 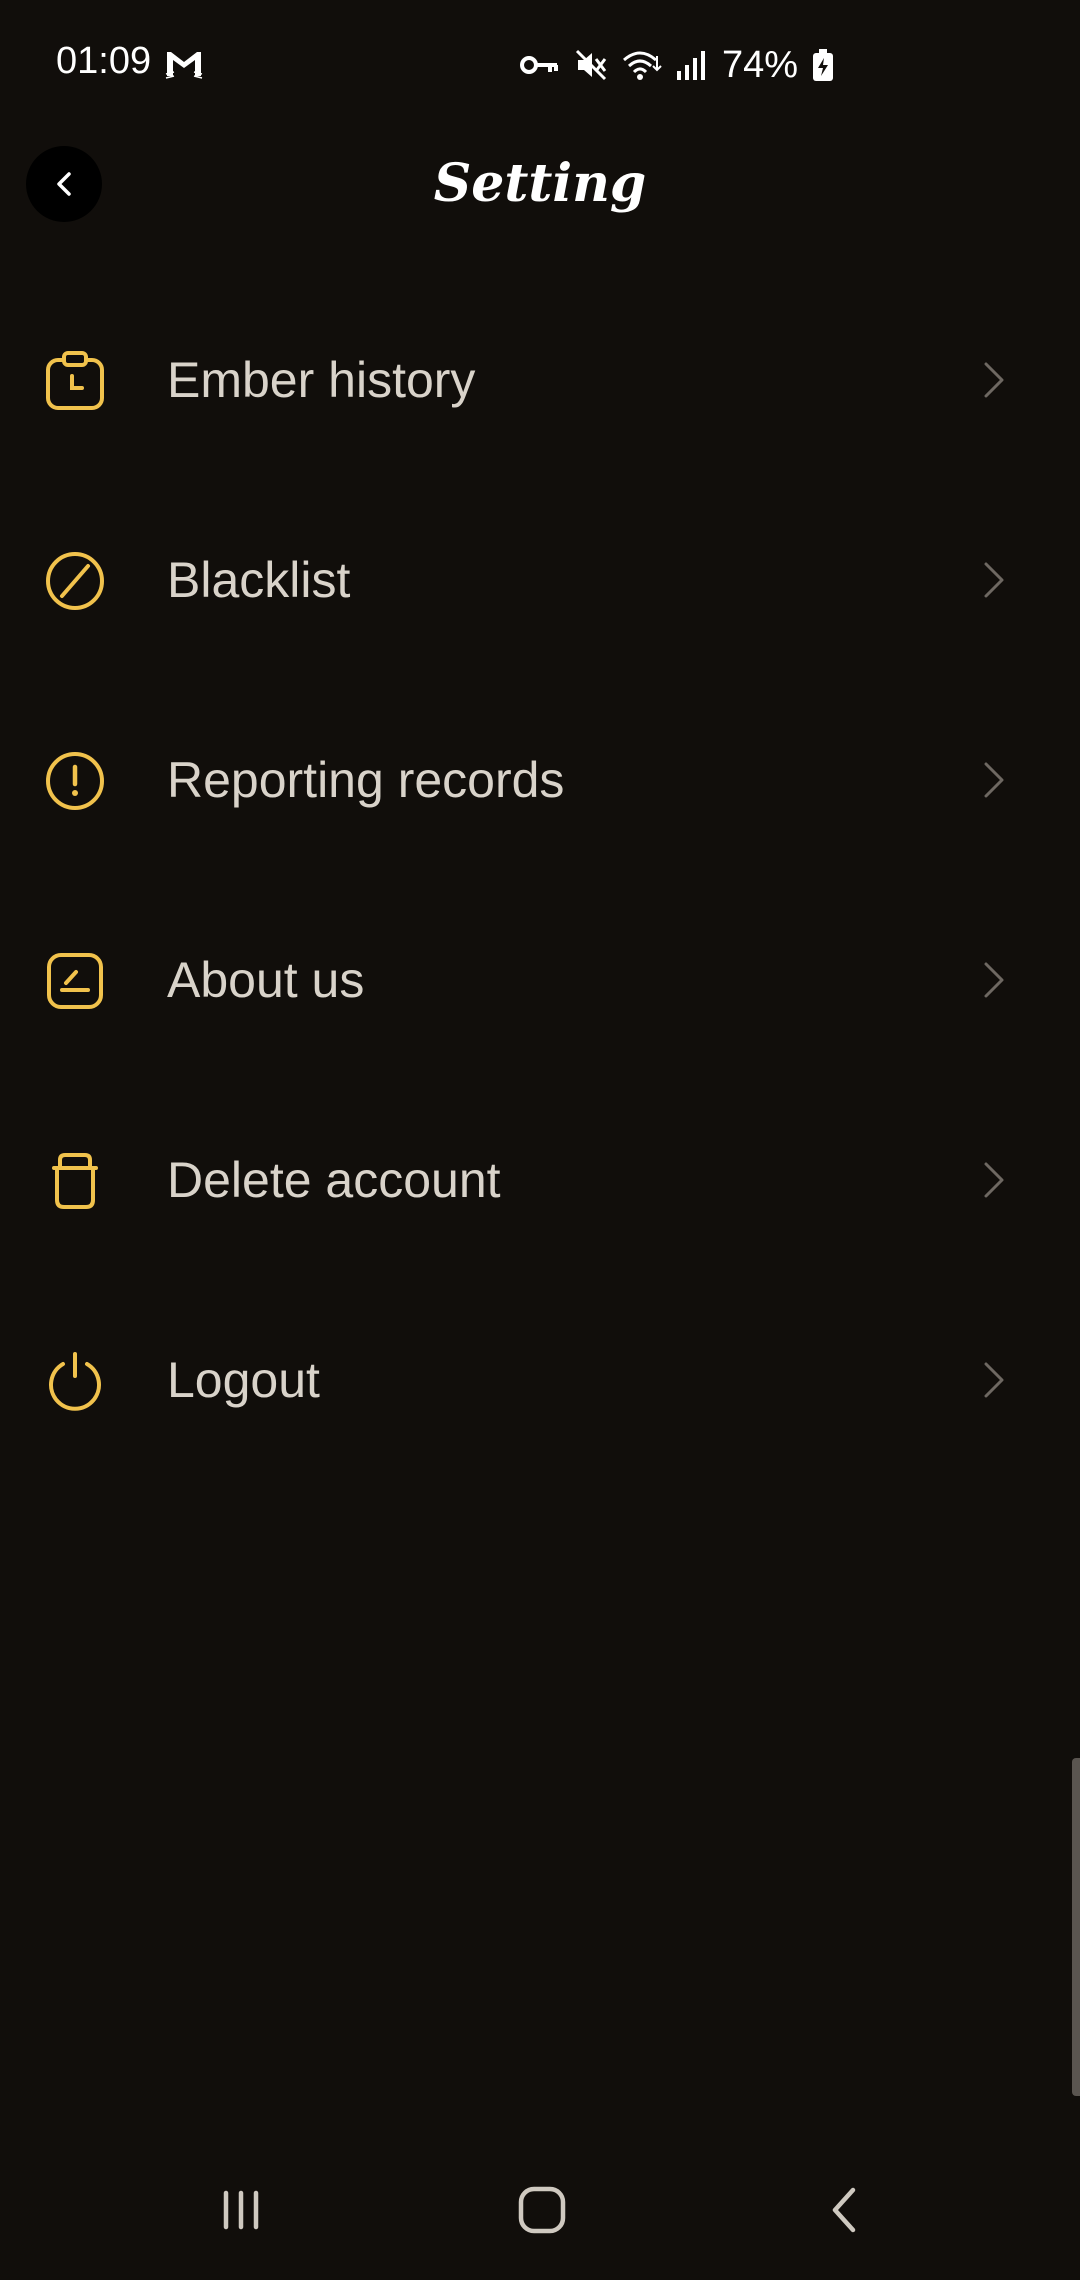 I want to click on mute-icon, so click(x=591, y=65).